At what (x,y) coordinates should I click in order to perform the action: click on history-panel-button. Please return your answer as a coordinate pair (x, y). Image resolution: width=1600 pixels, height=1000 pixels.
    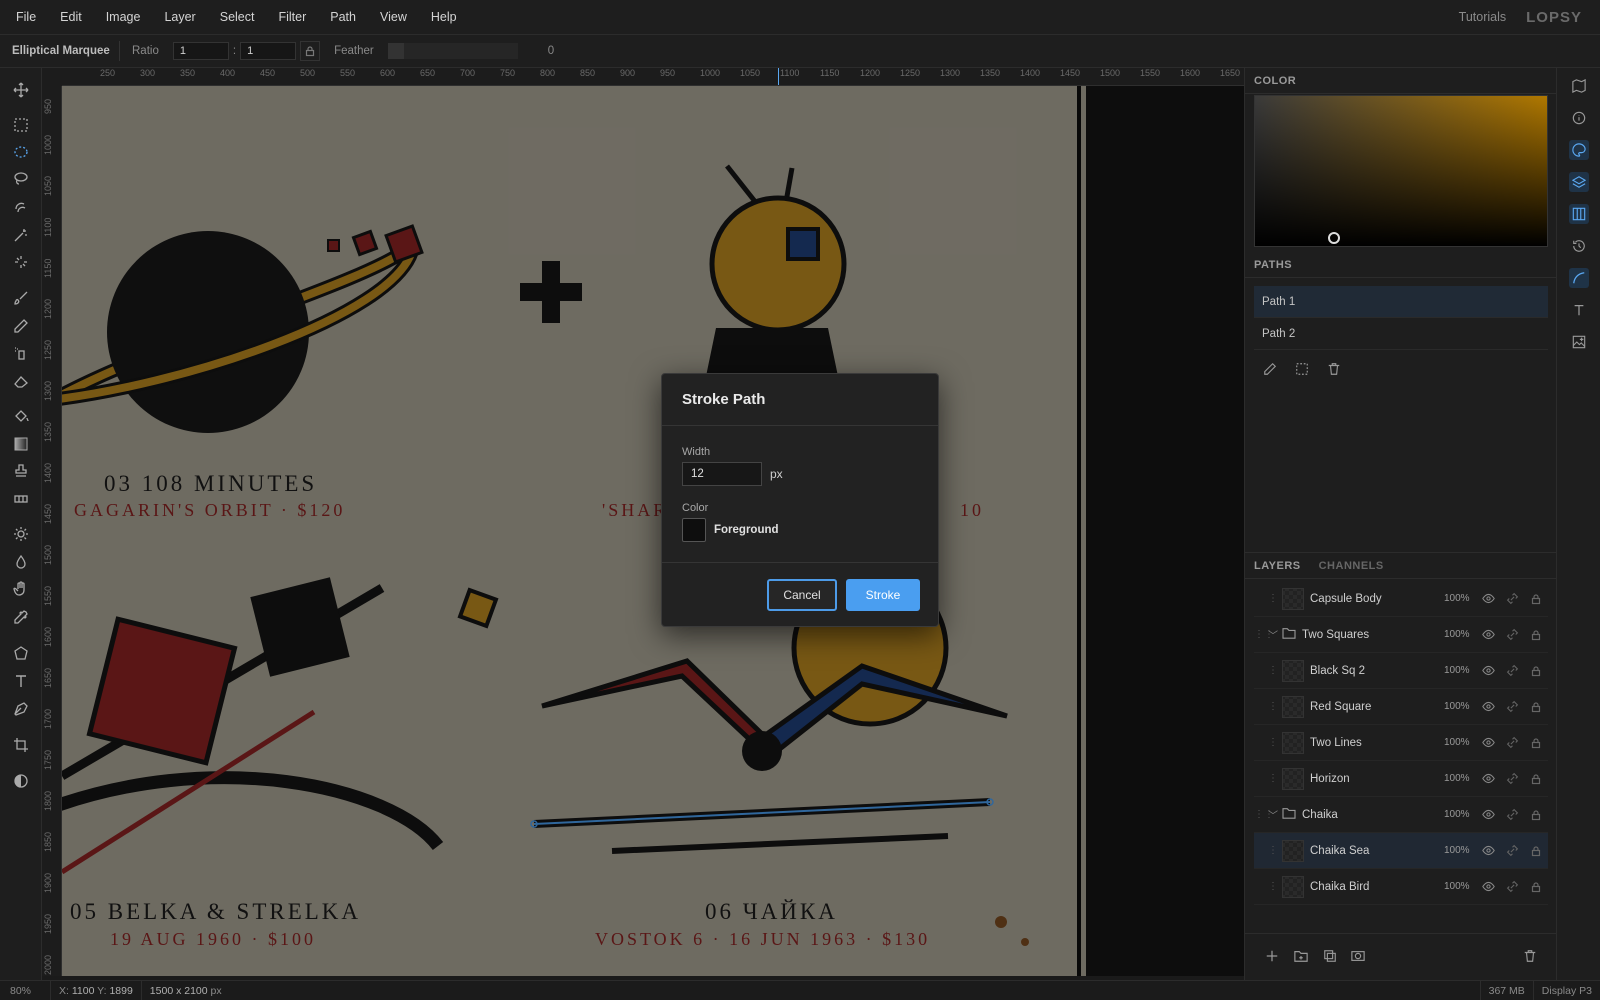
    Looking at the image, I should click on (1579, 246).